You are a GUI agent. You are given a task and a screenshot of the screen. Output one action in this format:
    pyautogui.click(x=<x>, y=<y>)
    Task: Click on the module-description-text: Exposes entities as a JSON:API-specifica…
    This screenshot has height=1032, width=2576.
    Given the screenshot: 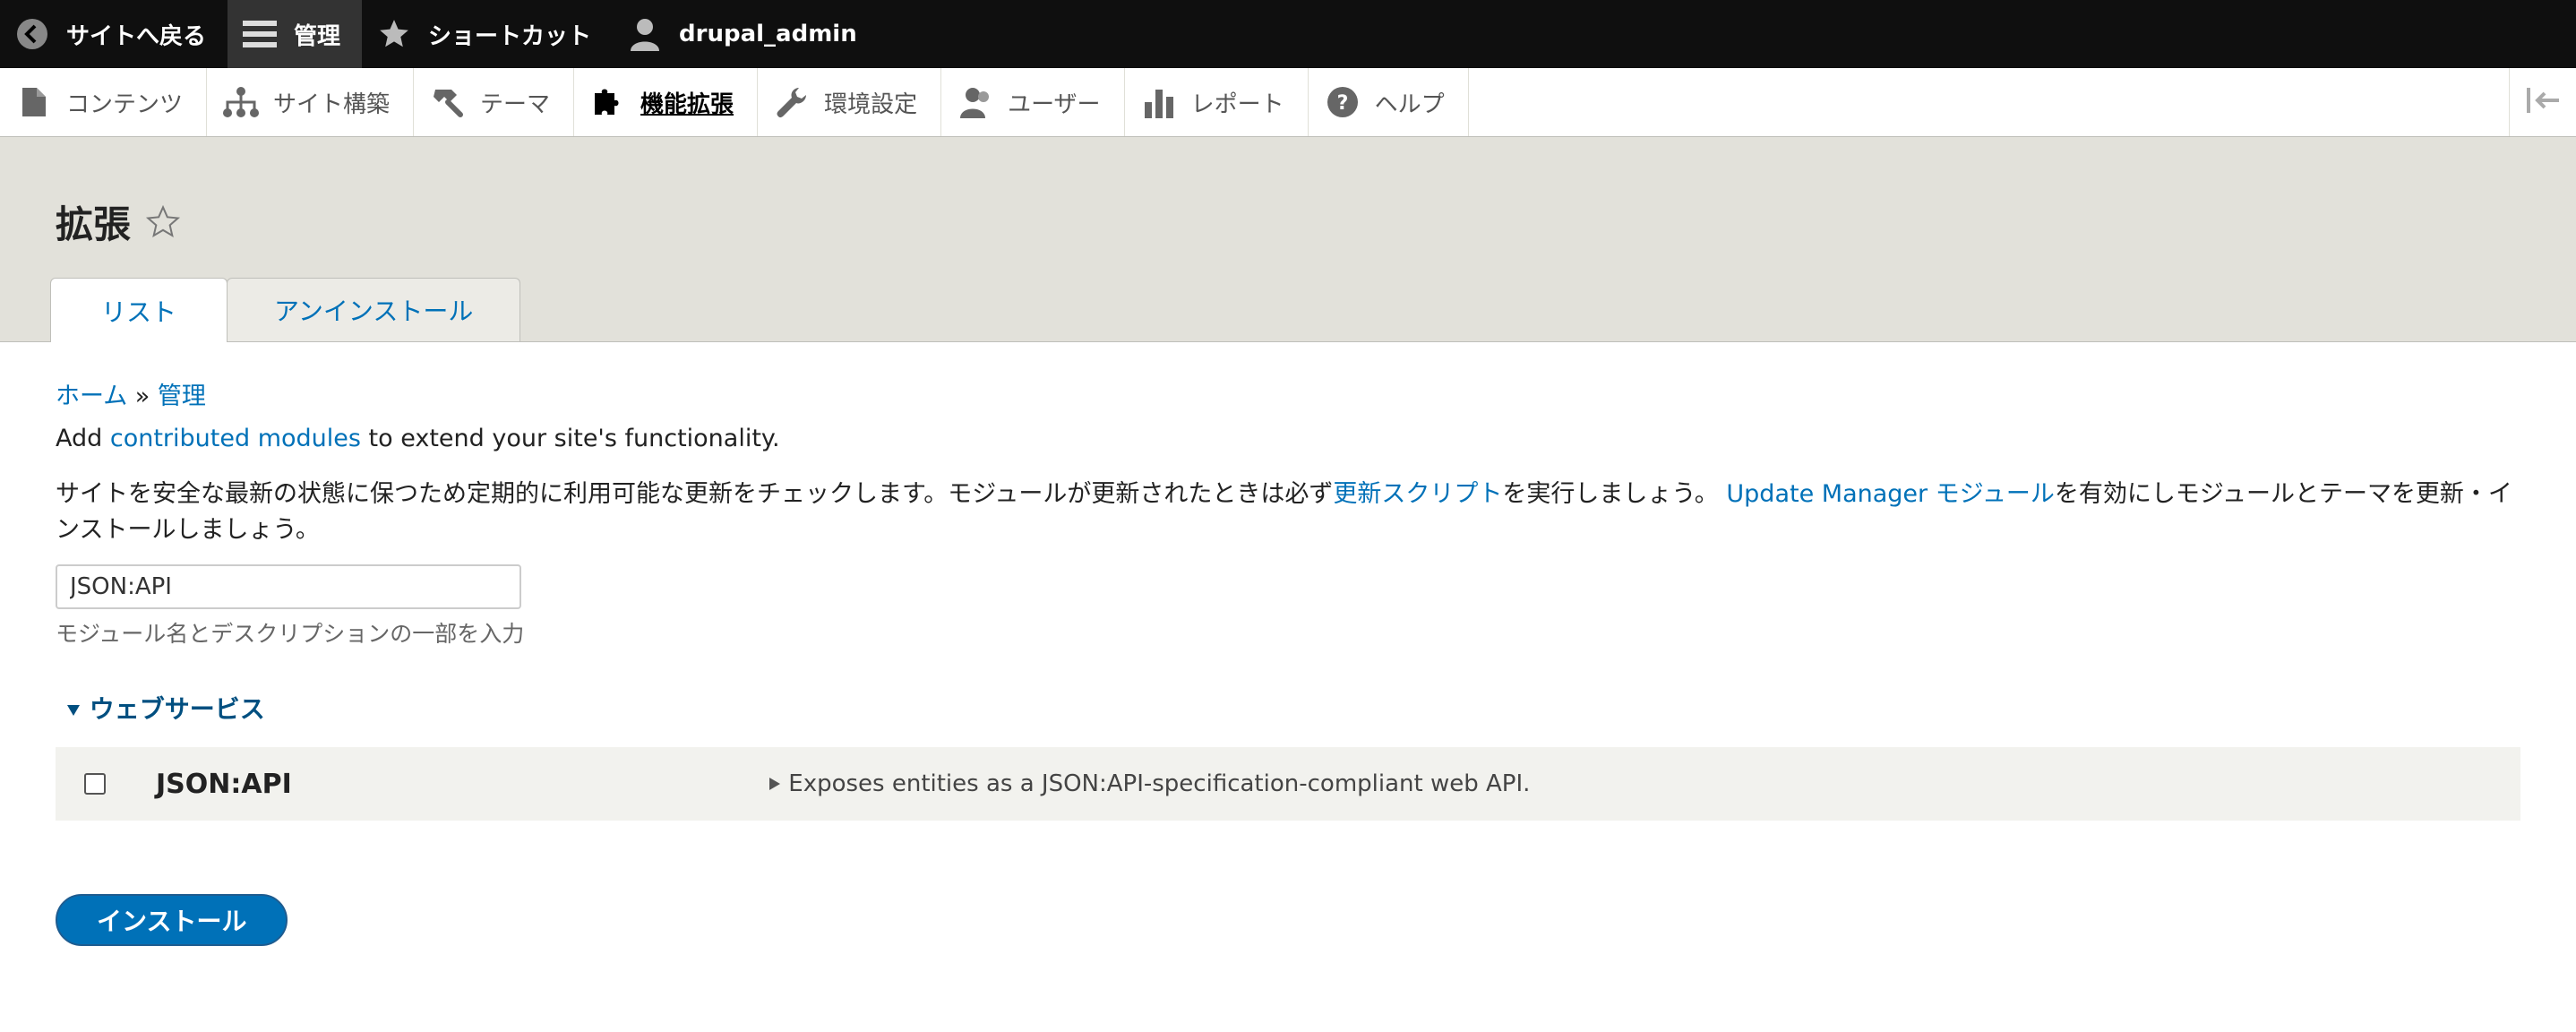 What is the action you would take?
    pyautogui.click(x=1159, y=783)
    